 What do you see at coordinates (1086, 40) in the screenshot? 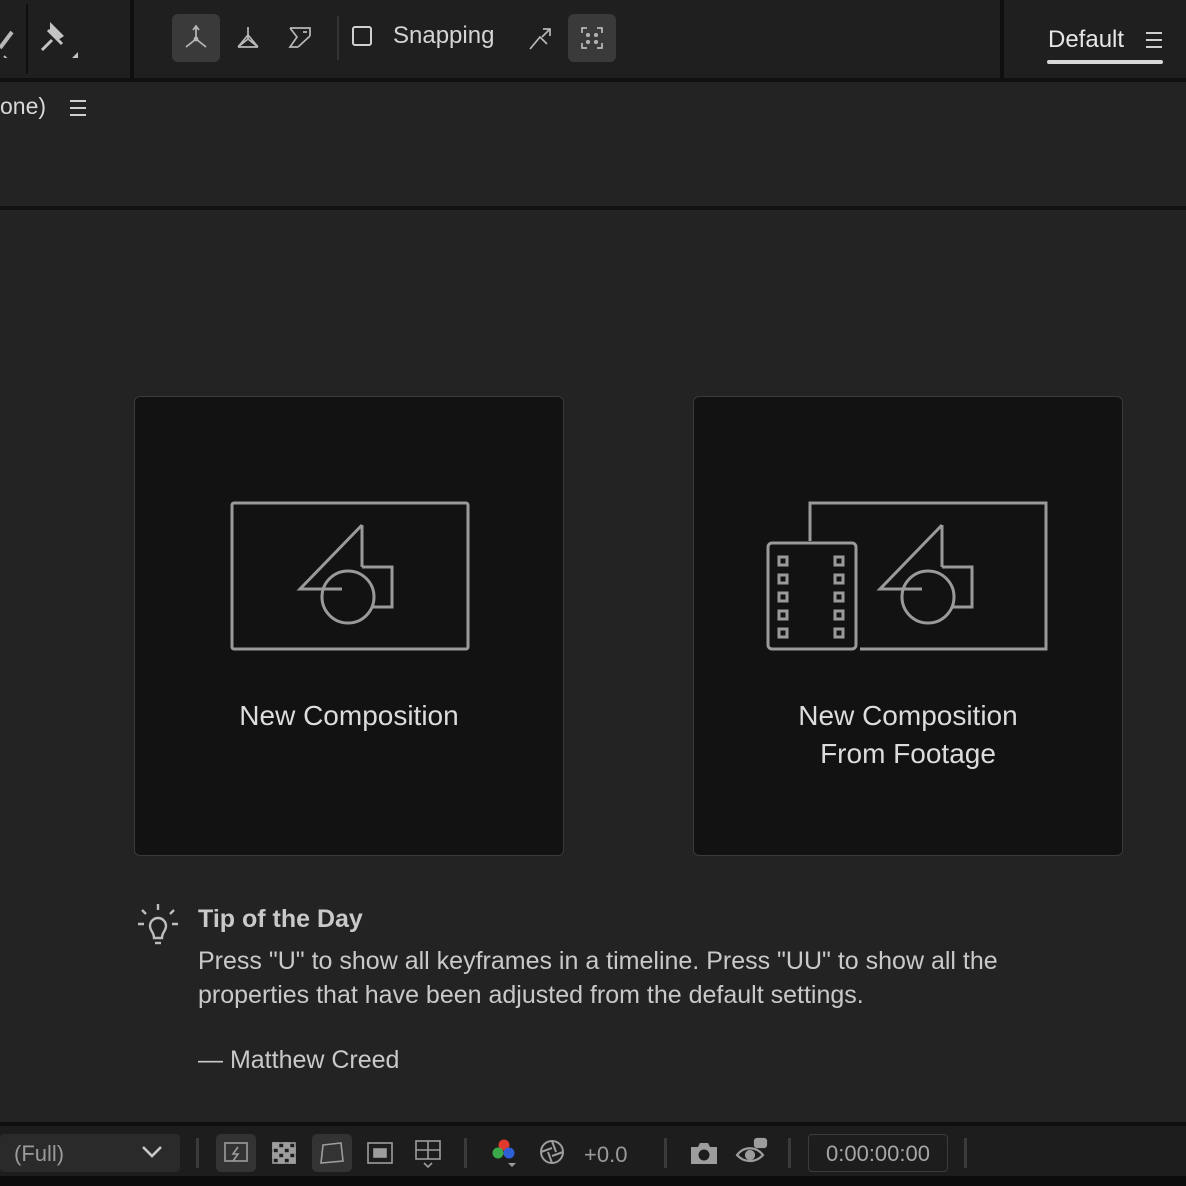
I see `workspace-default-tab: Default` at bounding box center [1086, 40].